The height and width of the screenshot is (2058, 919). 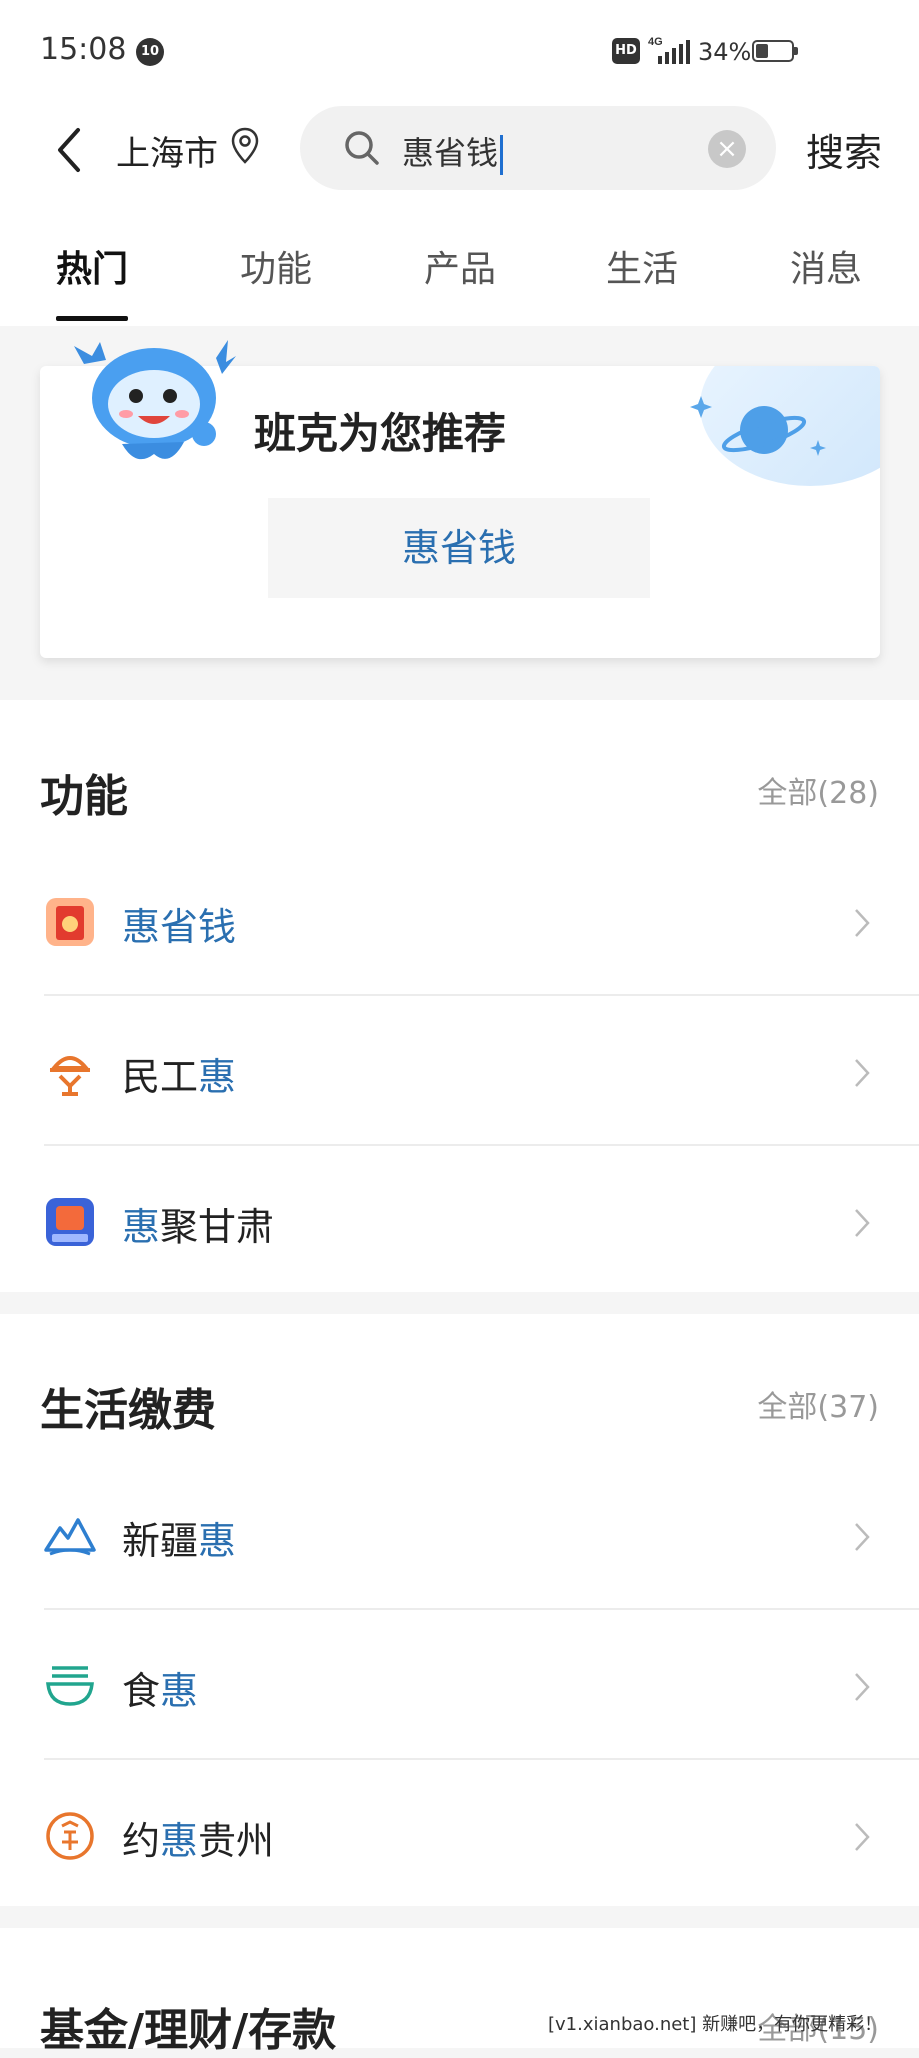 What do you see at coordinates (758, 426) in the screenshot?
I see `planet-icon` at bounding box center [758, 426].